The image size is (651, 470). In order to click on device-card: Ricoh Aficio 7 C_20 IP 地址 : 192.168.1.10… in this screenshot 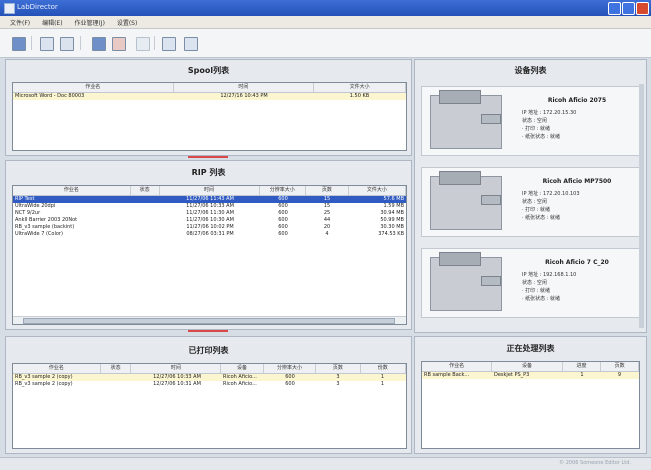, I will do `click(531, 283)`.